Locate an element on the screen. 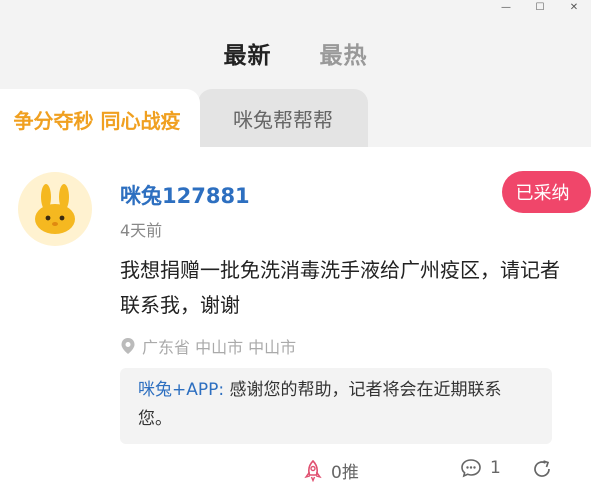 The image size is (591, 500). close-icon: ✕ is located at coordinates (574, 7).